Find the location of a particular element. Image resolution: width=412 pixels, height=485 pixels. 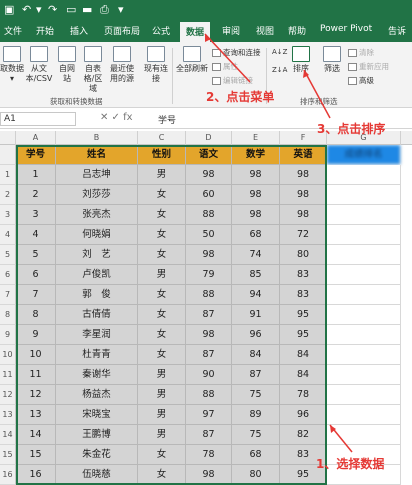

cell-name: 何晓娟 is located at coordinates (97, 235).